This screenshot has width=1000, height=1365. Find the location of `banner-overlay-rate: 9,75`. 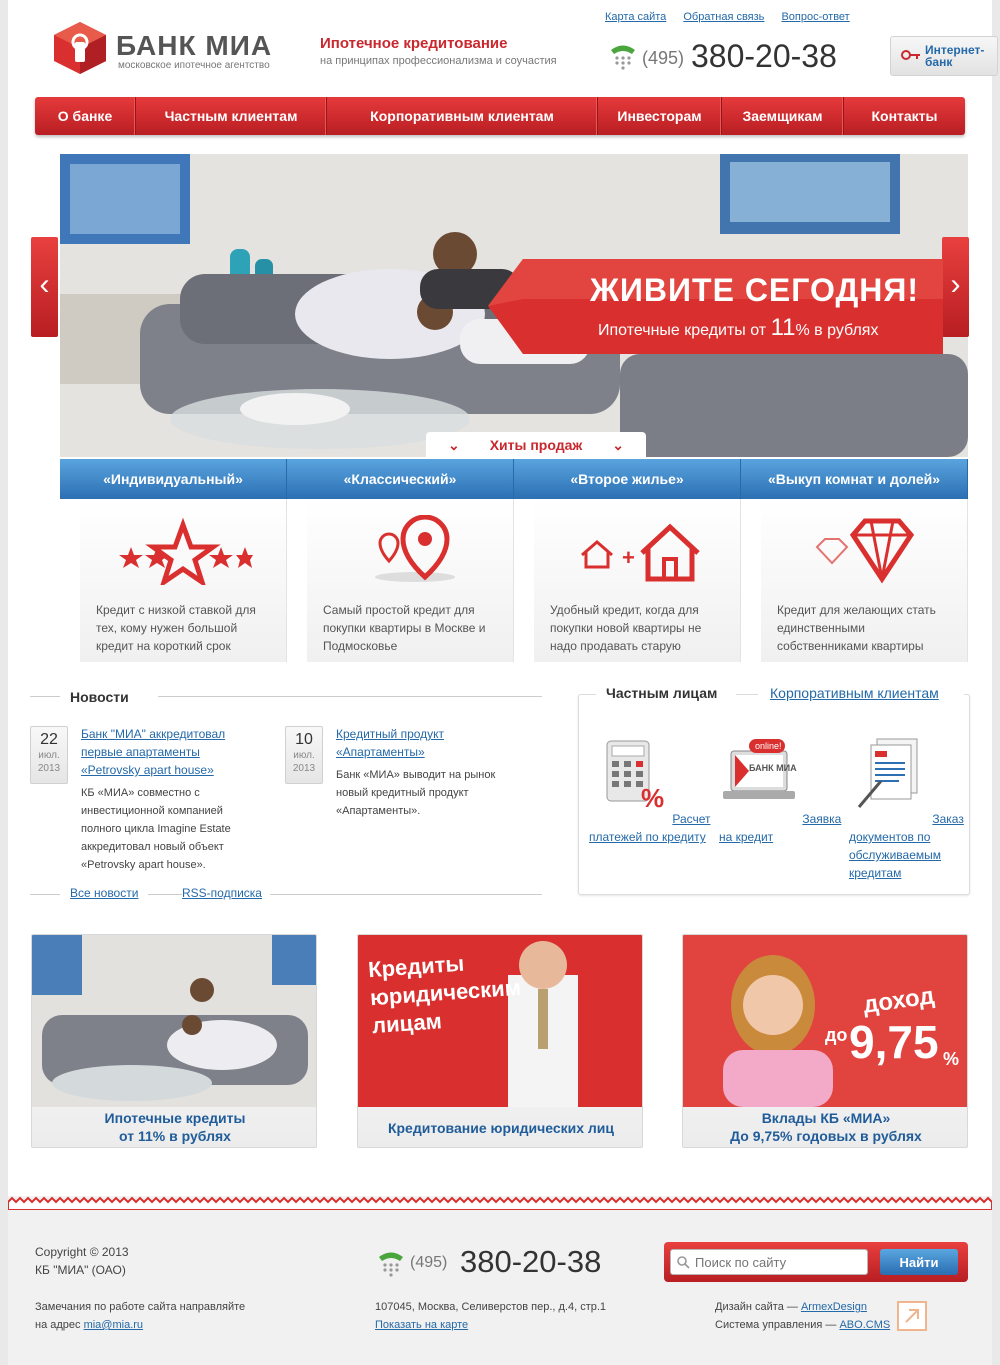

banner-overlay-rate: 9,75 is located at coordinates (894, 1042).